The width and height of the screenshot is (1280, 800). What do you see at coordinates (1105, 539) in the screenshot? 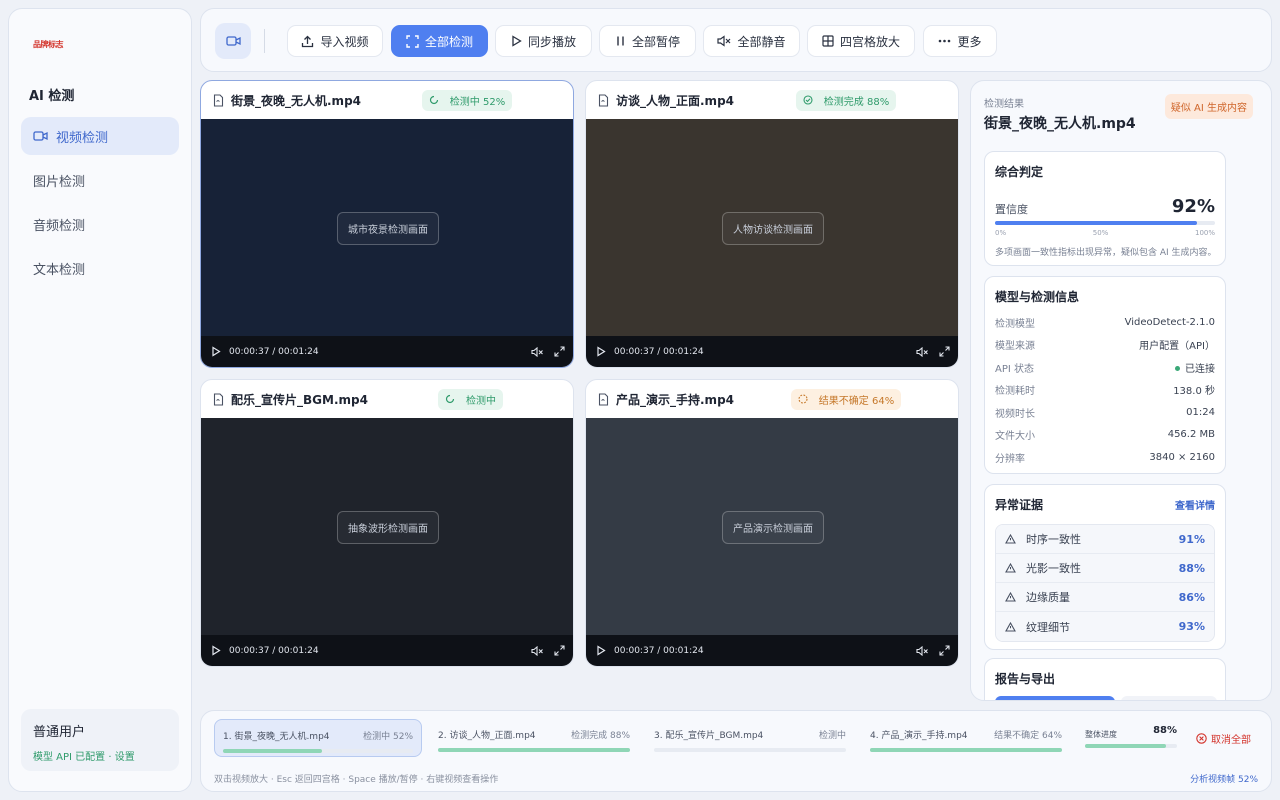
I see `evidence-row: 时序一致性 91%` at bounding box center [1105, 539].